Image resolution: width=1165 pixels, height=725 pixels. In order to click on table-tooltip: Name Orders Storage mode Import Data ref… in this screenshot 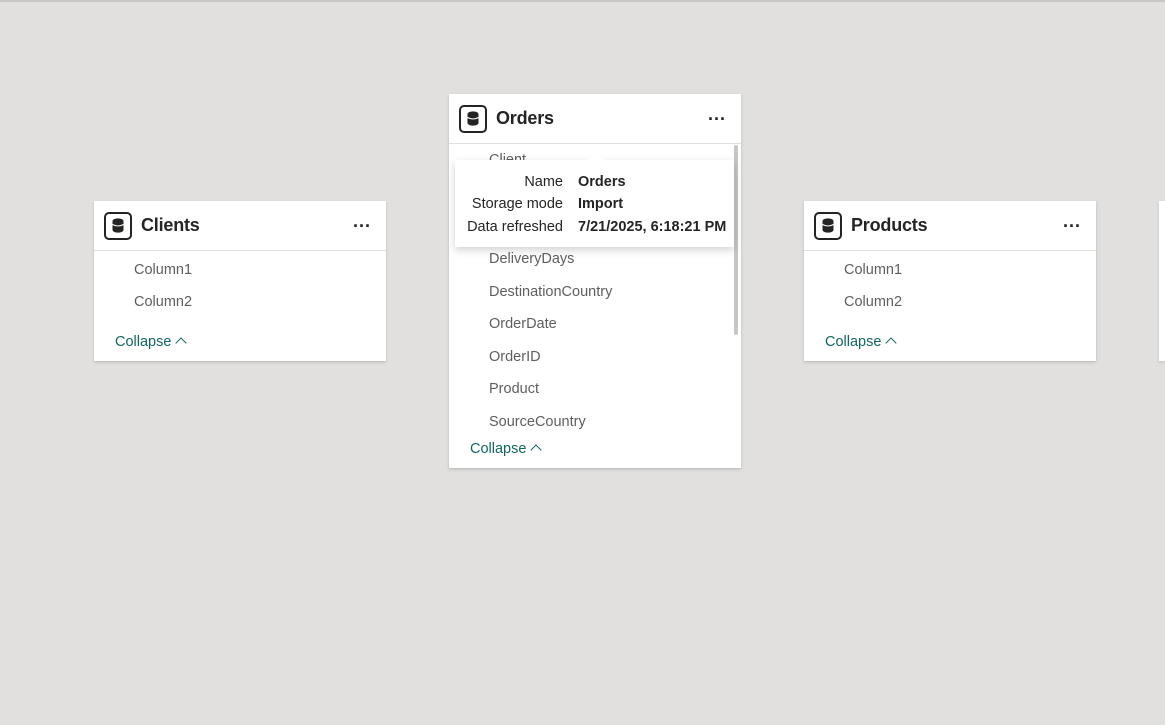, I will do `click(594, 203)`.